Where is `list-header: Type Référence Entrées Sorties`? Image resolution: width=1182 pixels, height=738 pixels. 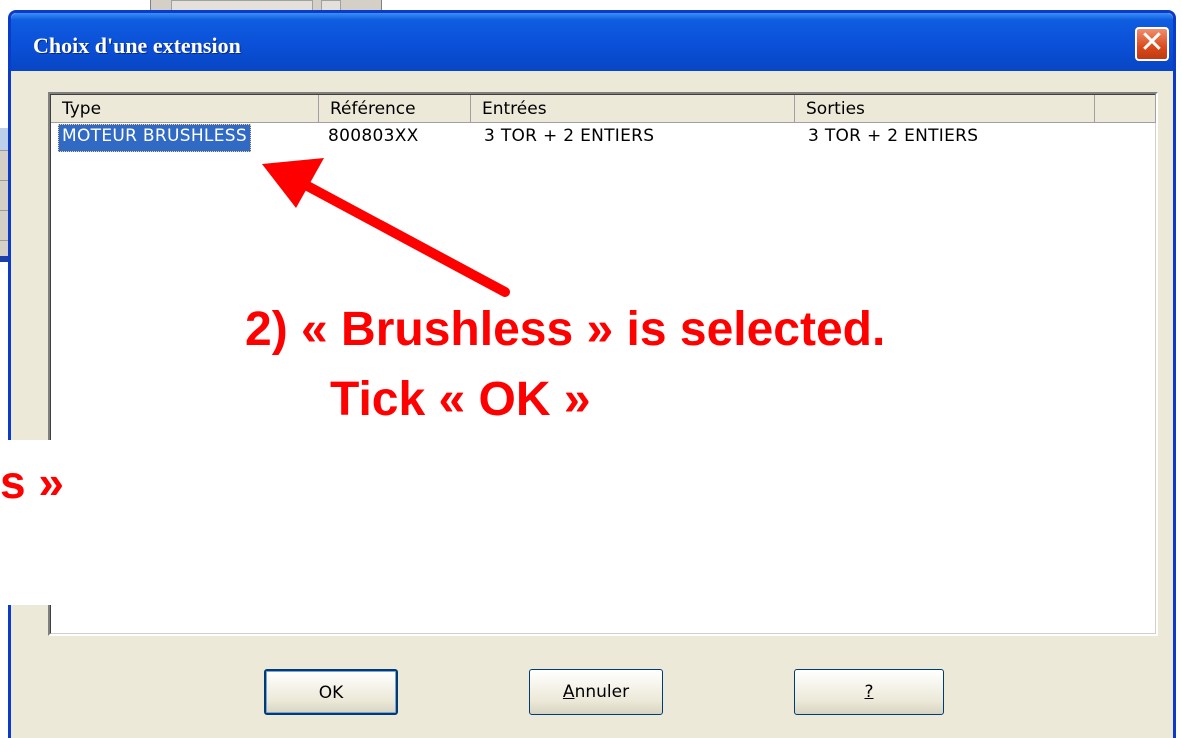
list-header: Type Référence Entrées Sorties is located at coordinates (603, 109).